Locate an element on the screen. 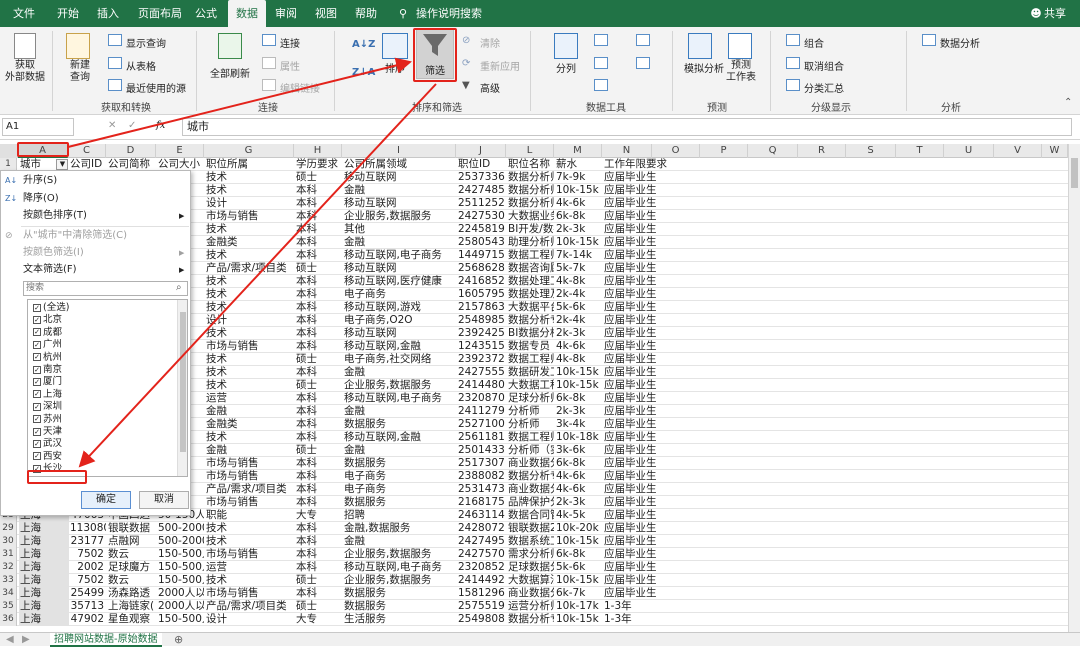 The image size is (1080, 647). table-cell: 2k-3k is located at coordinates (578, 333).